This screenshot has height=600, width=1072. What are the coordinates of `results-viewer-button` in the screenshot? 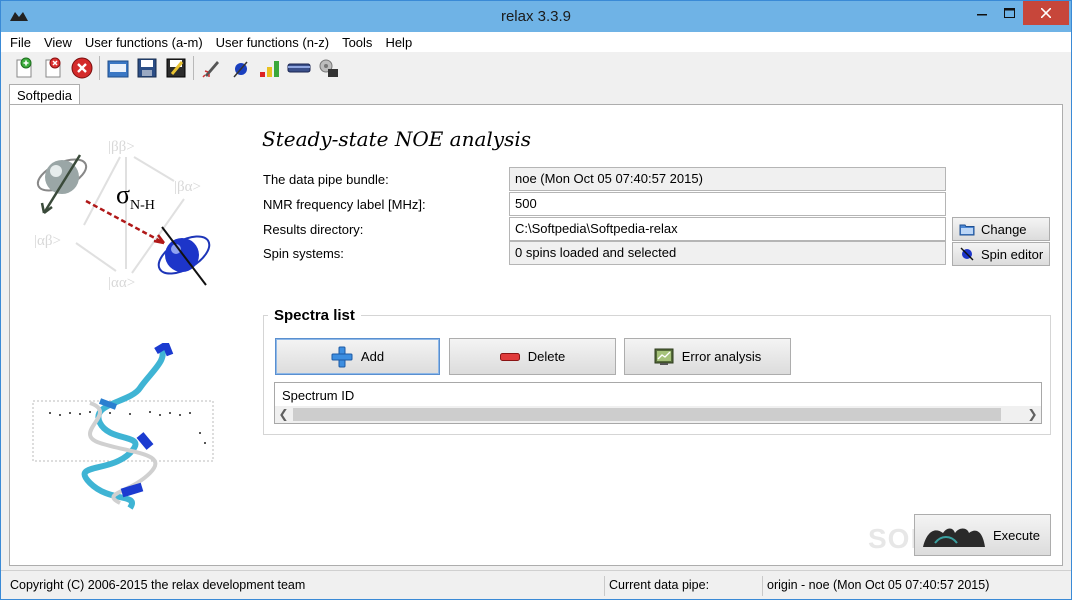 It's located at (269, 68).